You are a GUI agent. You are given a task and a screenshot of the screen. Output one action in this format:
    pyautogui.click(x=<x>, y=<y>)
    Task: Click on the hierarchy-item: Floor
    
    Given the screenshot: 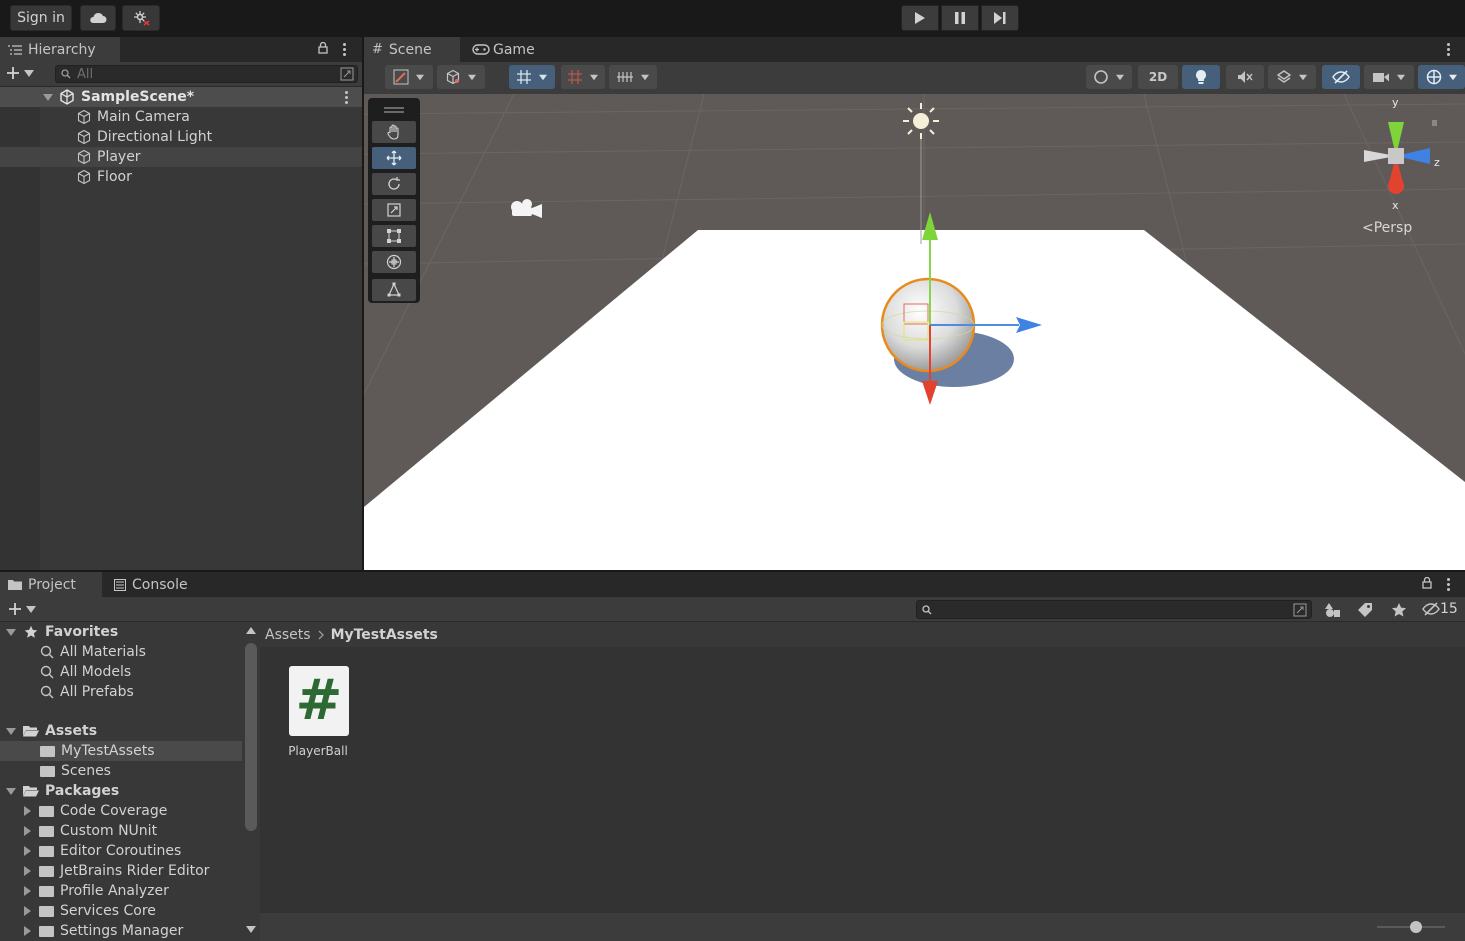 What is the action you would take?
    pyautogui.click(x=181, y=177)
    